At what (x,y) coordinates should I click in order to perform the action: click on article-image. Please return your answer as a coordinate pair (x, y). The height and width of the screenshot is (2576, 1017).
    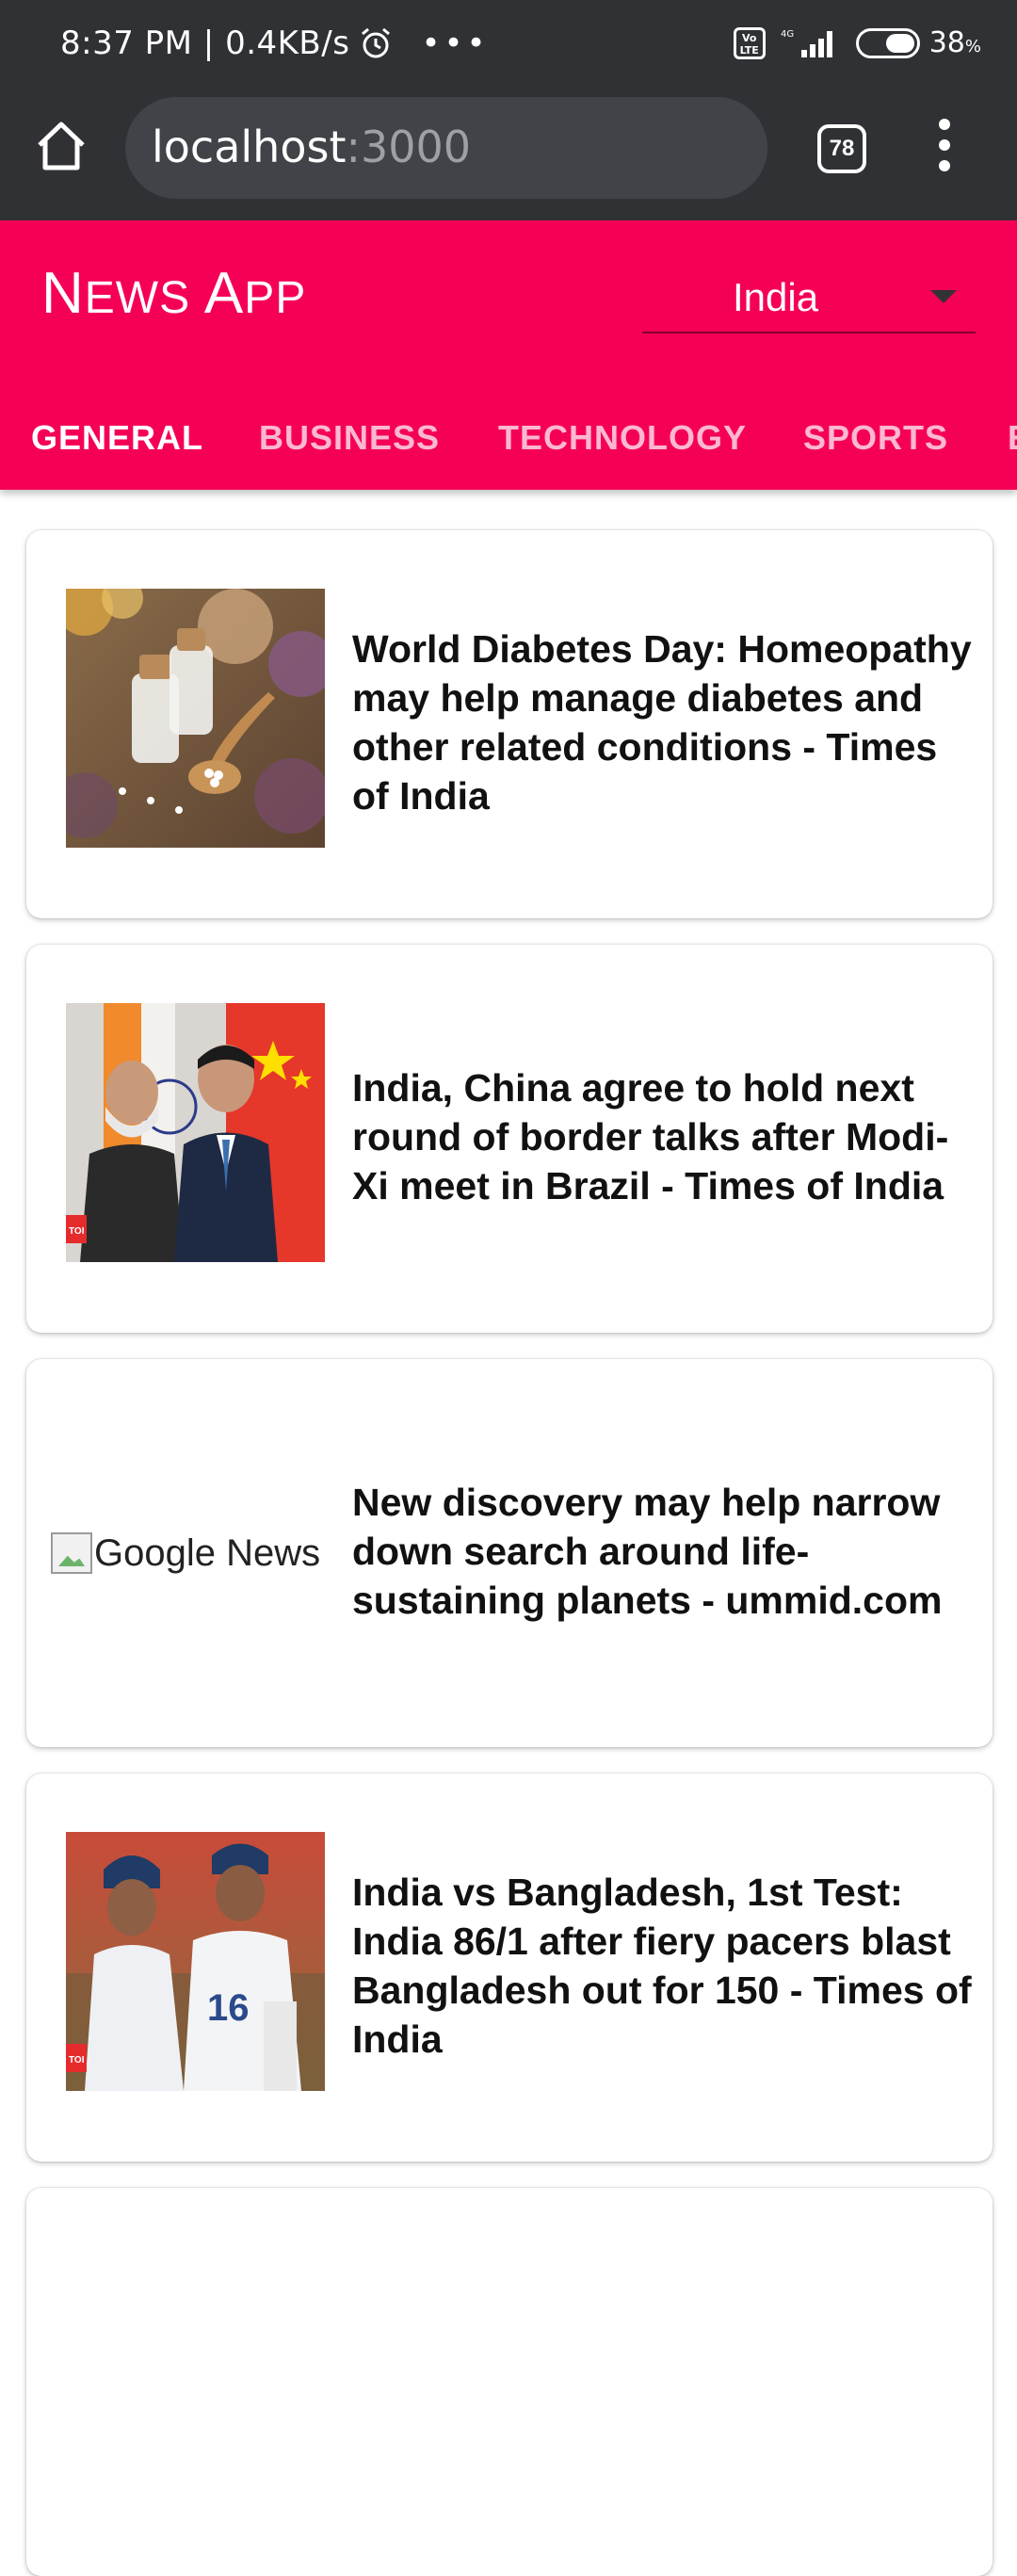
    Looking at the image, I should click on (196, 718).